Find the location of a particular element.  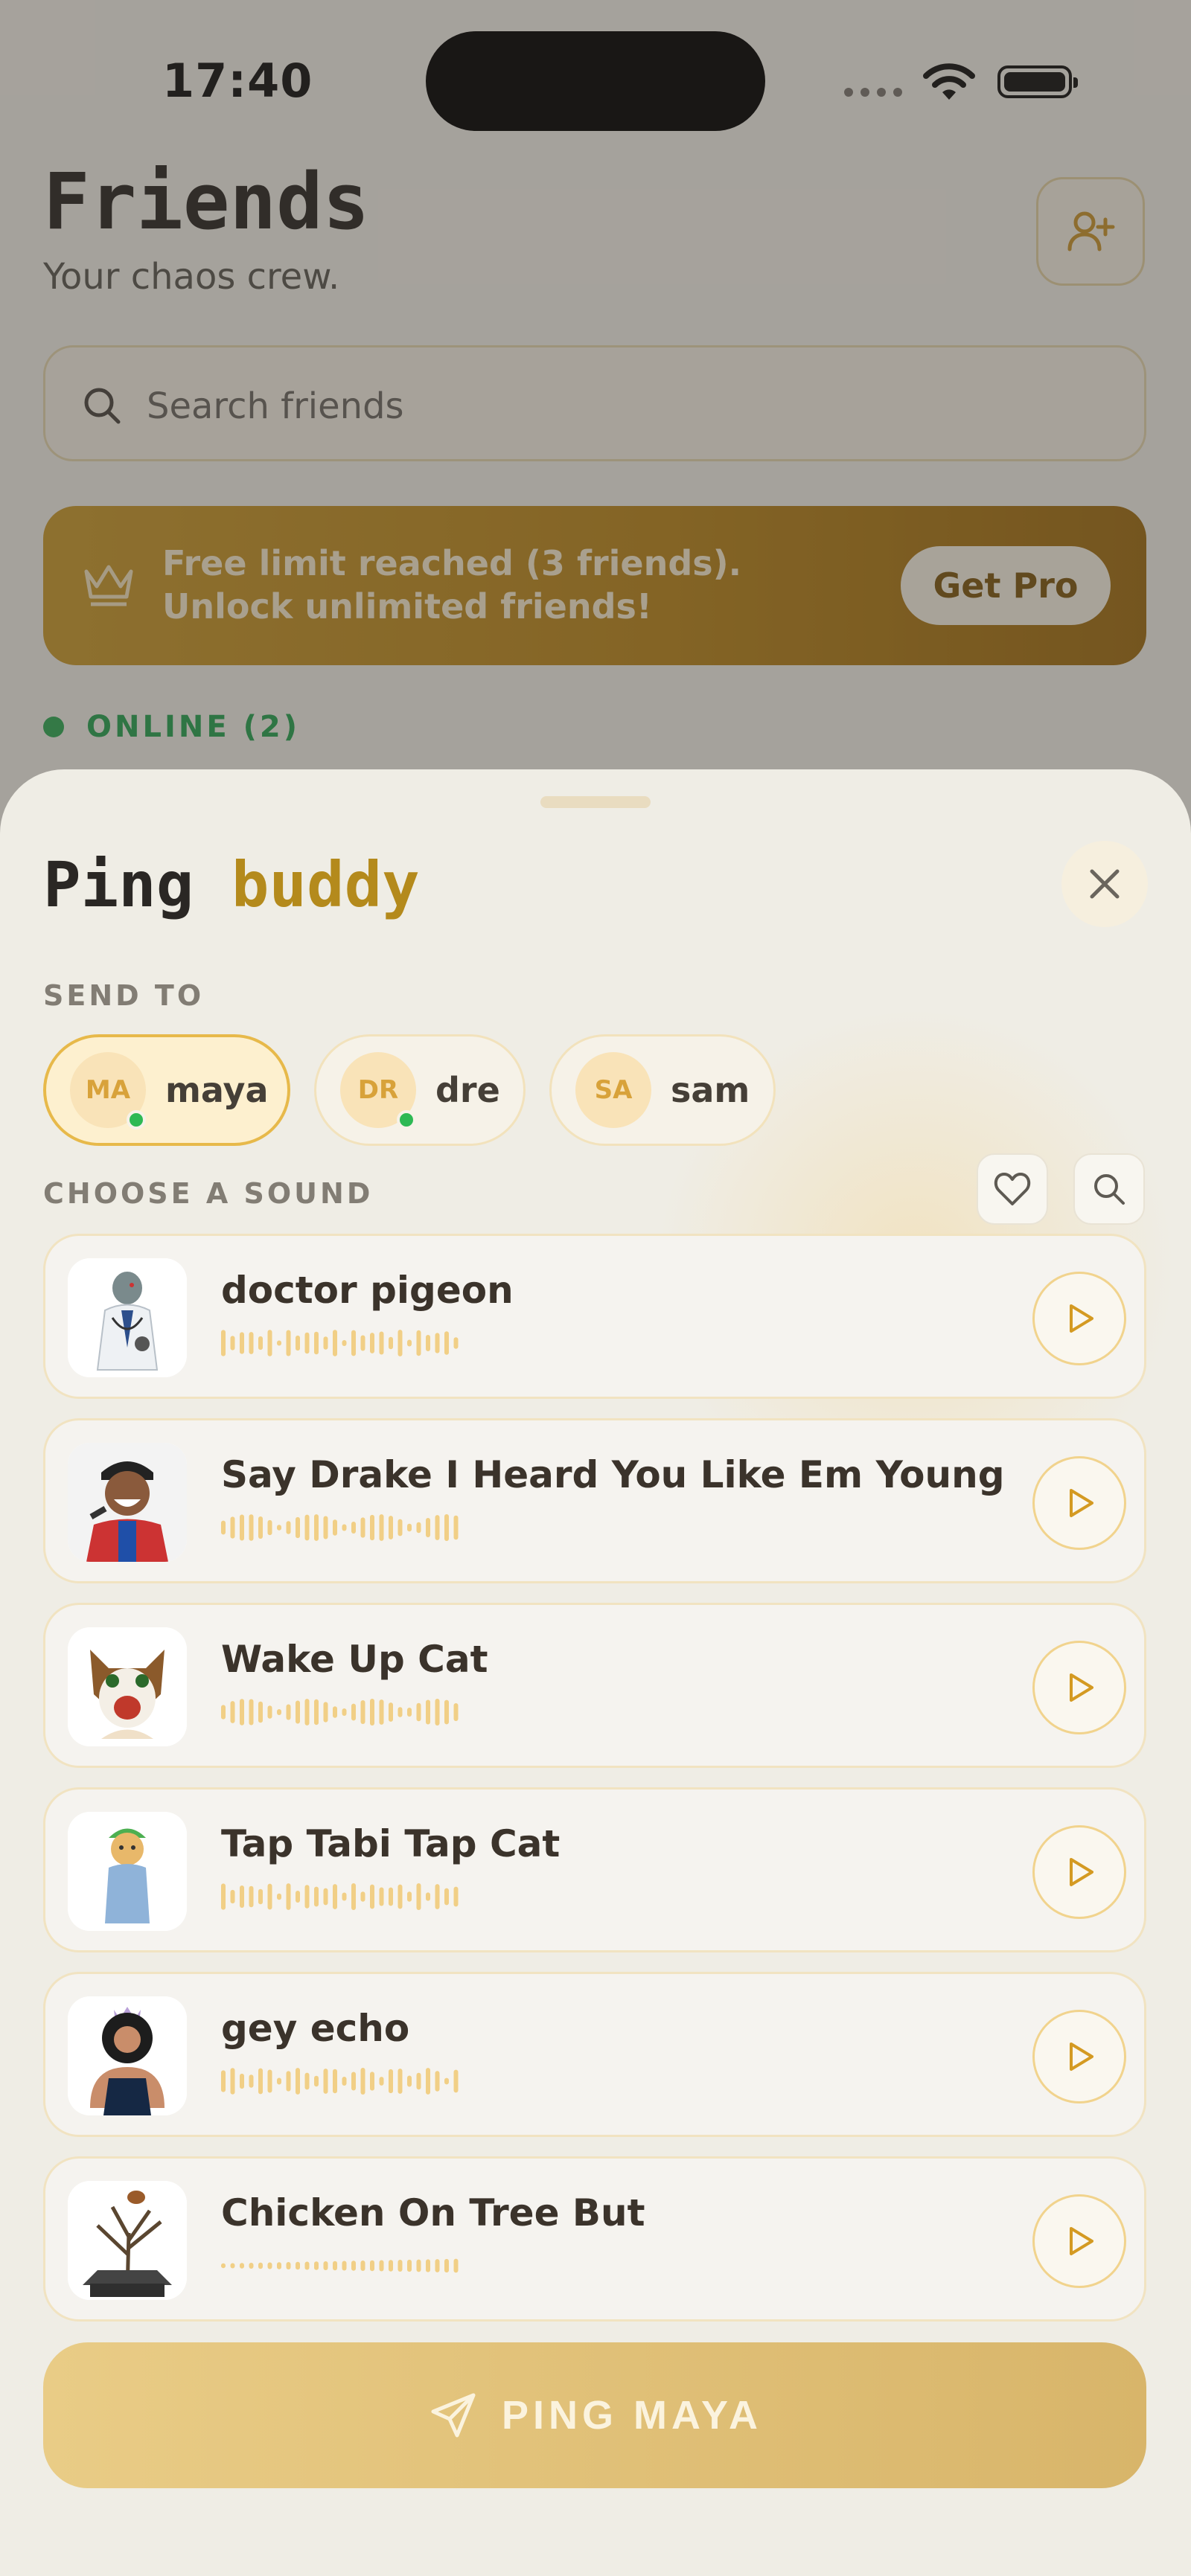

sheet-title: Ping buddy is located at coordinates (231, 884).